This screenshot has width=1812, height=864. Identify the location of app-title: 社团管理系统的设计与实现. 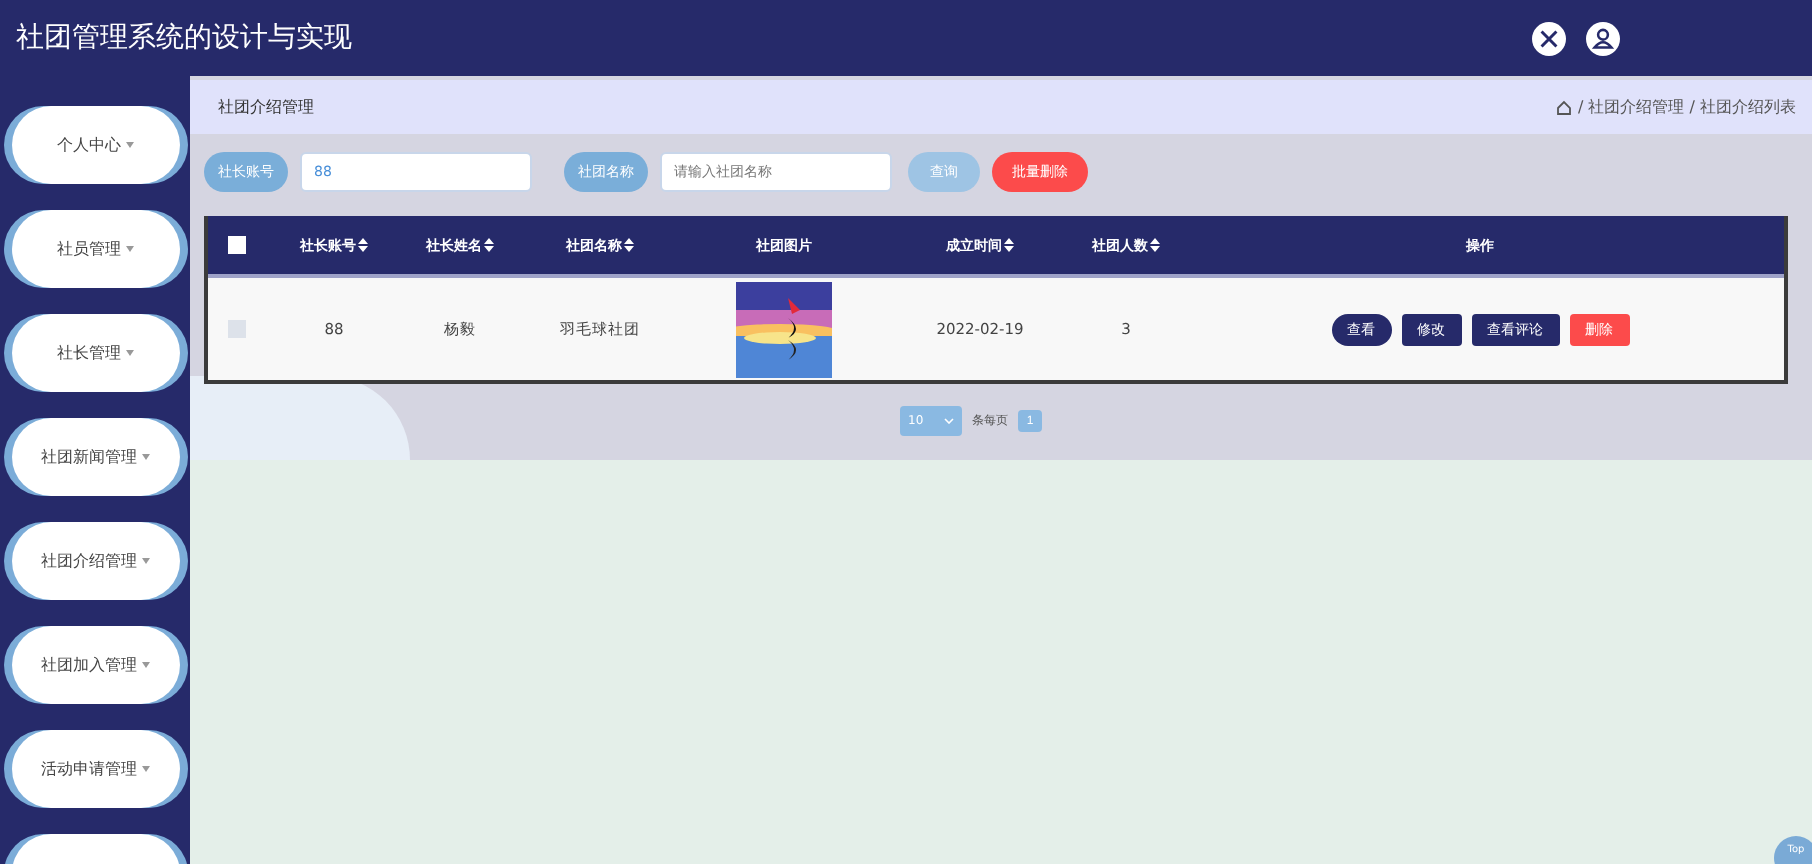
(185, 38).